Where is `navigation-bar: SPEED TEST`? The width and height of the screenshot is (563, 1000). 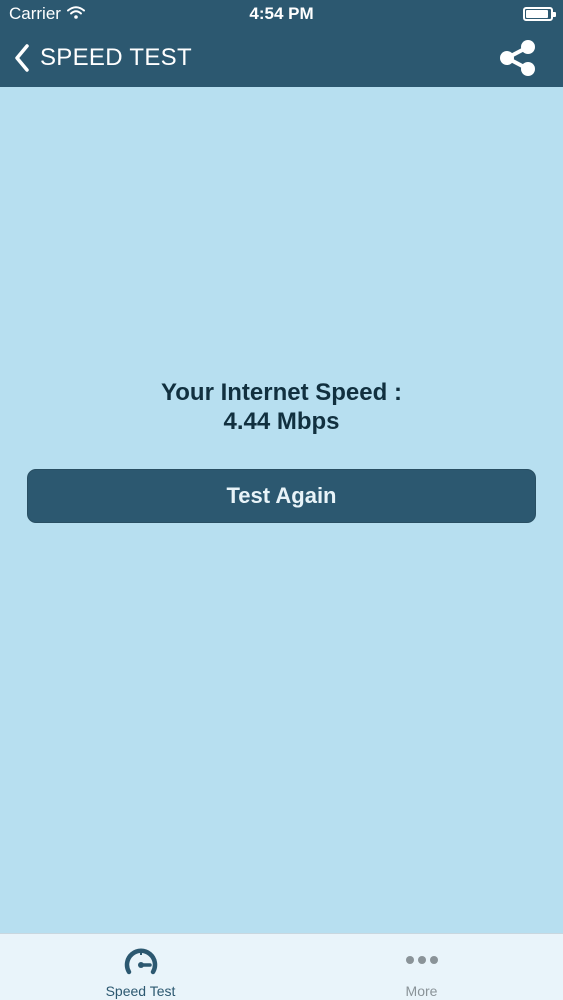 navigation-bar: SPEED TEST is located at coordinates (281, 57).